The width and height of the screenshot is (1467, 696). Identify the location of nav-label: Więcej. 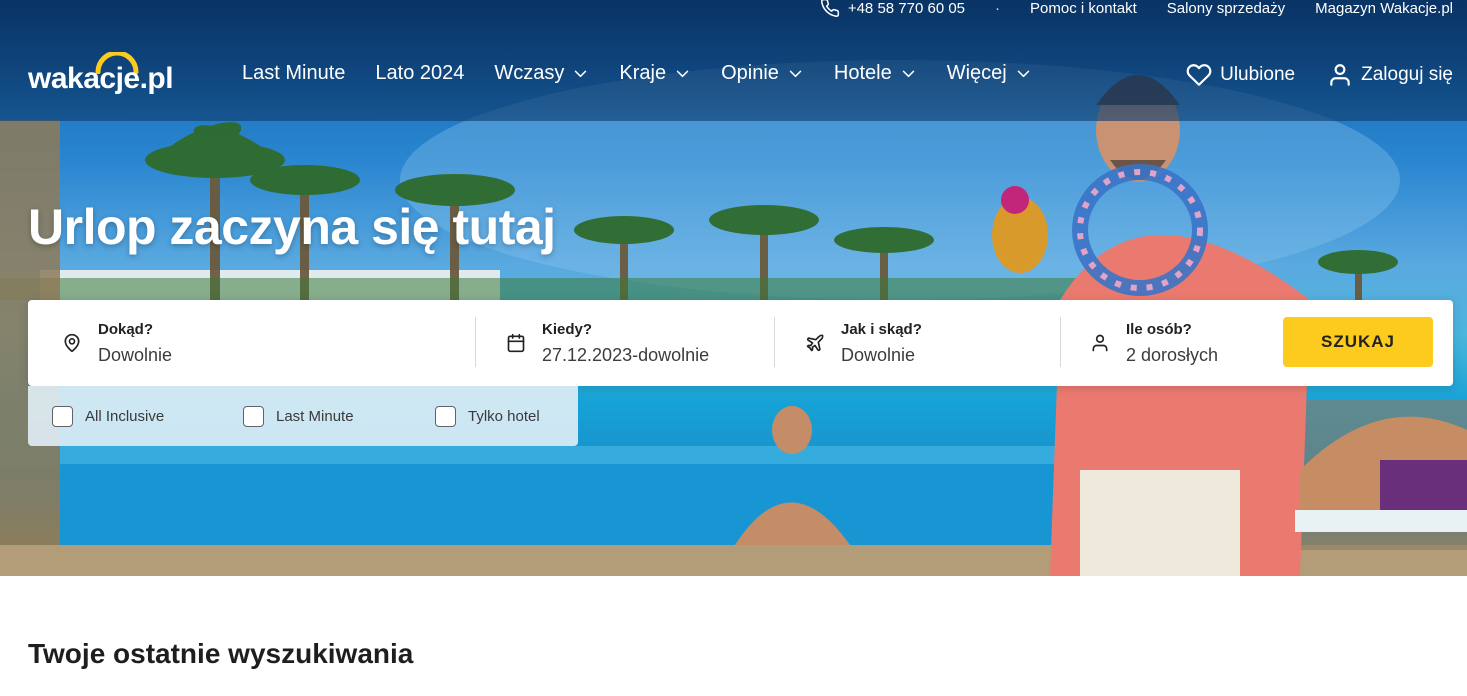
(976, 73).